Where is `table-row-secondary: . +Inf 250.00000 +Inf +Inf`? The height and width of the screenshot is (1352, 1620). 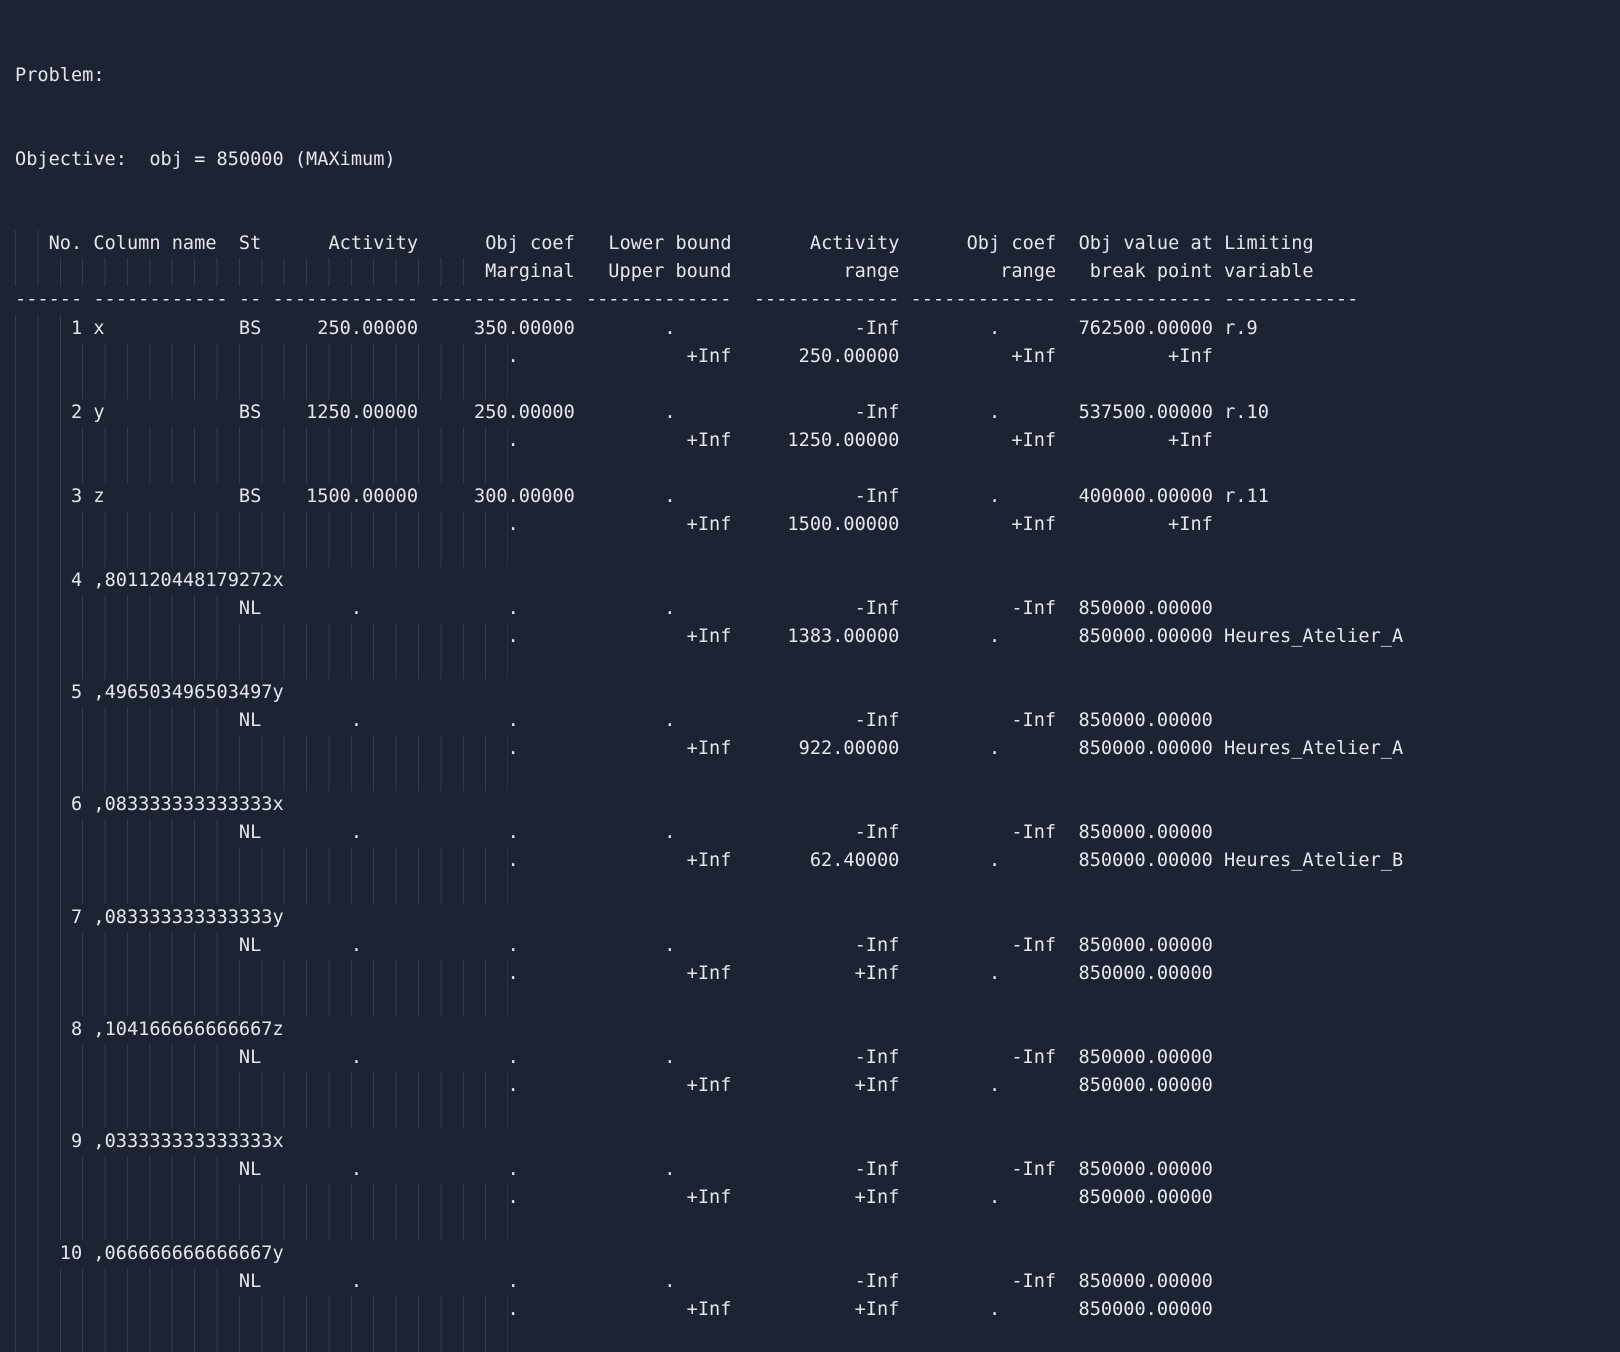 table-row-secondary: . +Inf 250.00000 +Inf +Inf is located at coordinates (709, 356).